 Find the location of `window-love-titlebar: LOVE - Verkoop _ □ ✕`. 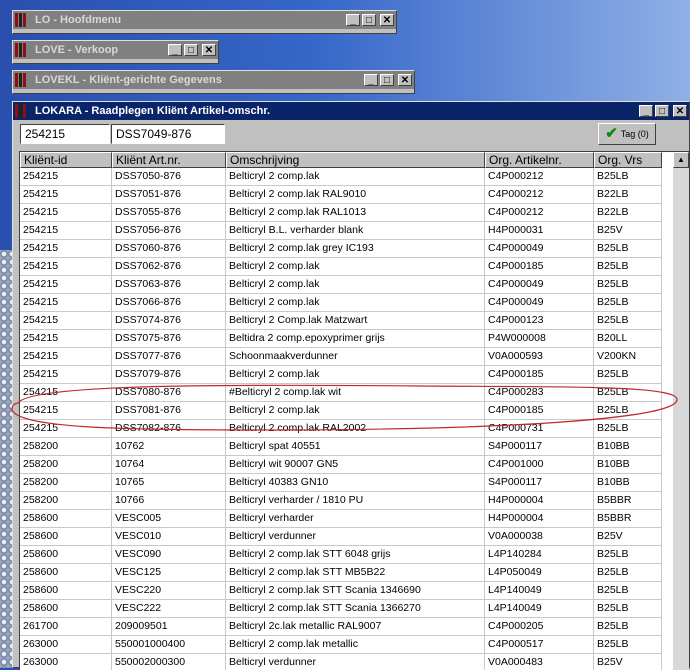

window-love-titlebar: LOVE - Verkoop _ □ ✕ is located at coordinates (115, 50).